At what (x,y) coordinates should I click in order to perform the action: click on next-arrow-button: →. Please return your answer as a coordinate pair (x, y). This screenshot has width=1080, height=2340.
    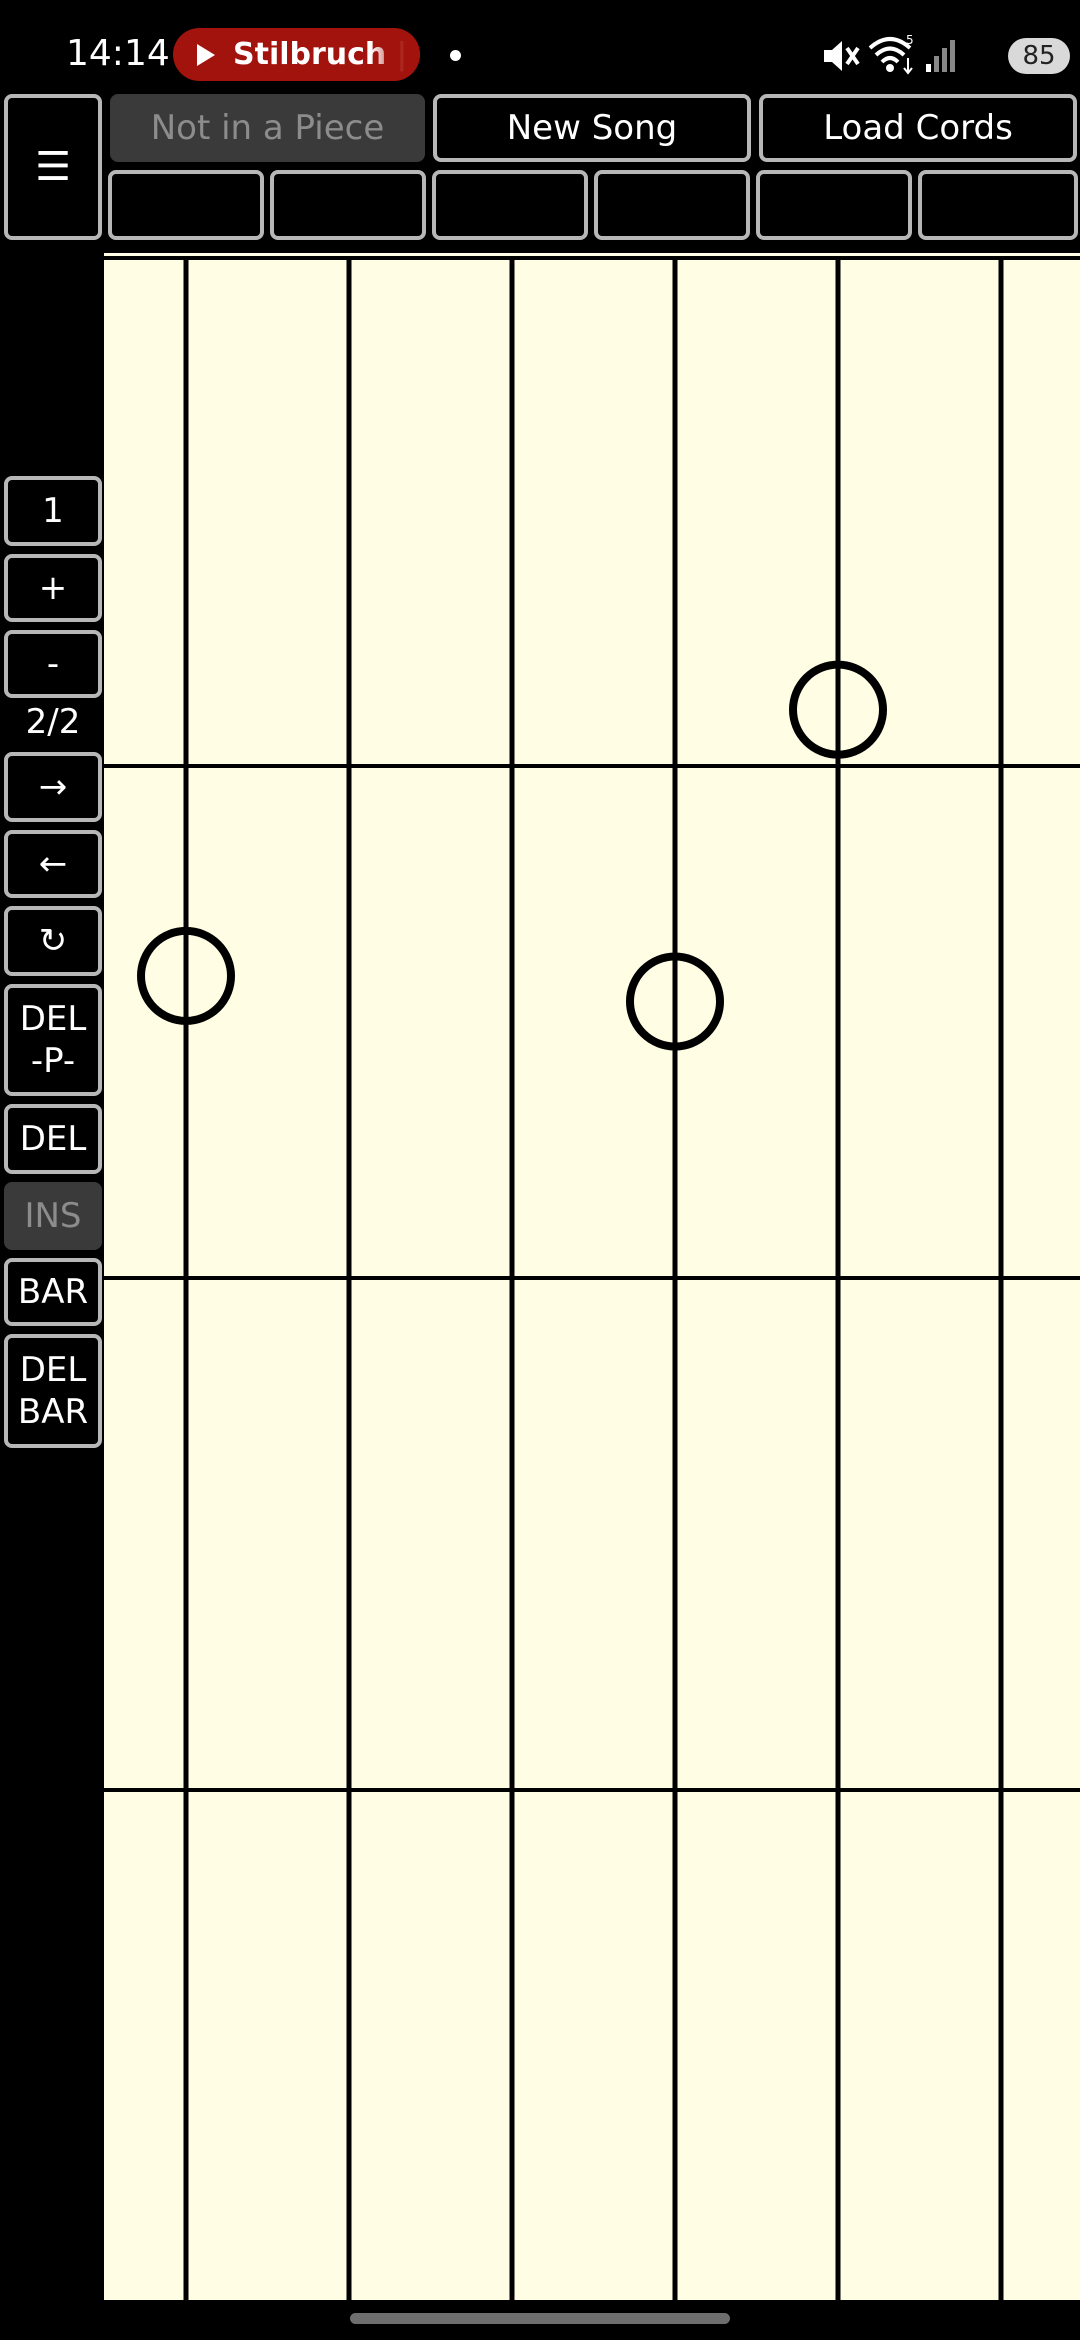
    Looking at the image, I should click on (53, 787).